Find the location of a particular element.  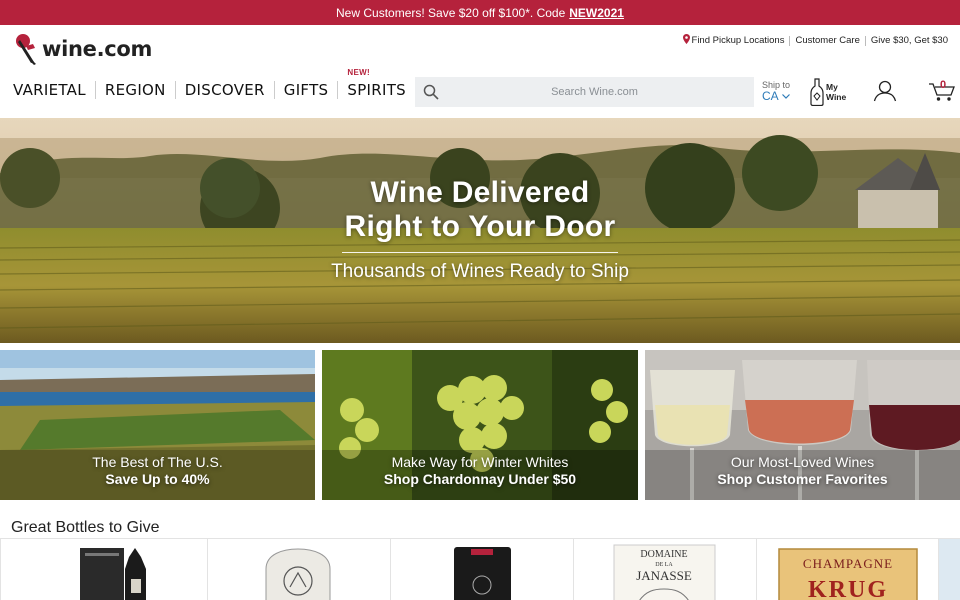

nav-discover: DISCOVER is located at coordinates (225, 90).